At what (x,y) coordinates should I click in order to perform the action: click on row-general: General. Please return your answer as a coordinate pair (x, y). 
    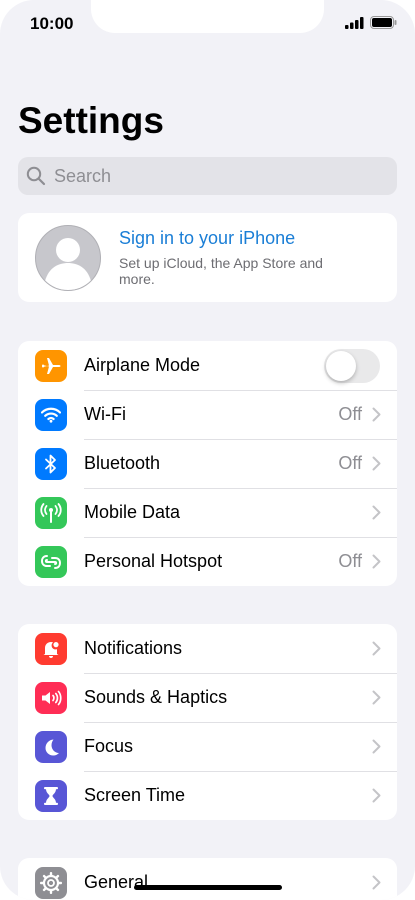
    Looking at the image, I should click on (207, 879).